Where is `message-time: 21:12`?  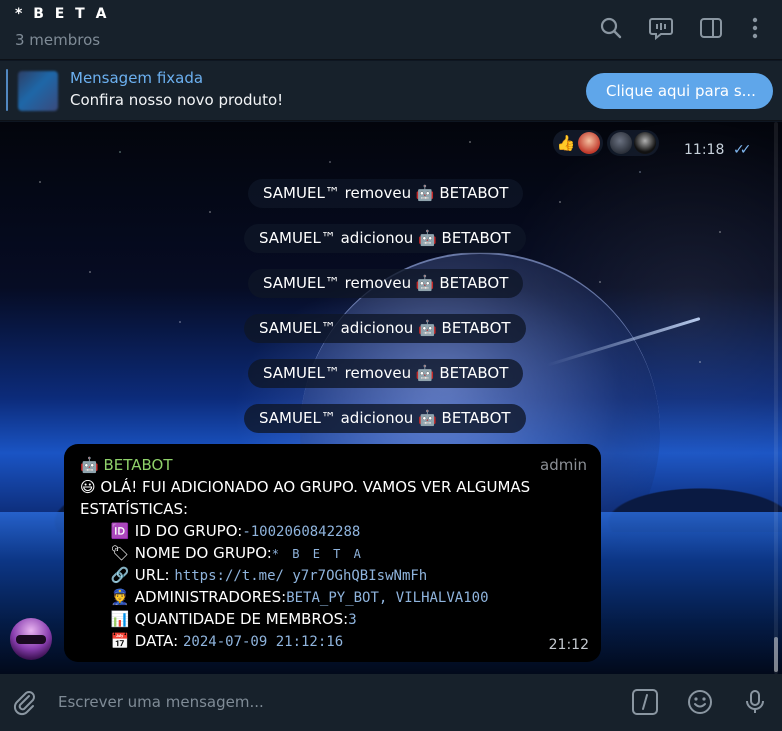 message-time: 21:12 is located at coordinates (568, 645).